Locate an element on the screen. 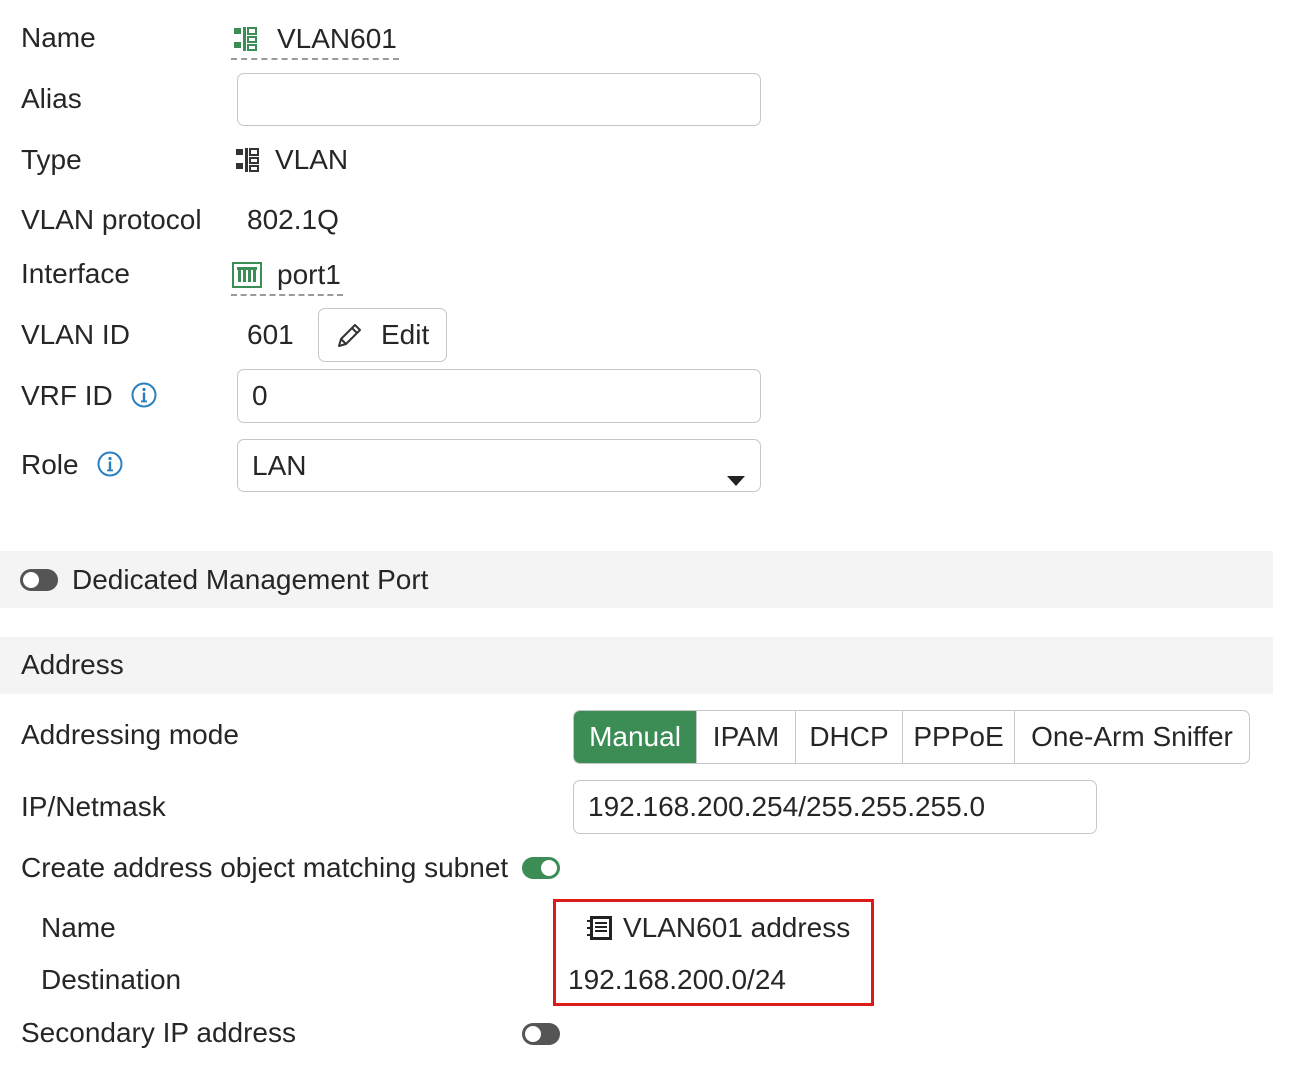 The width and height of the screenshot is (1303, 1084). create-address-object-label: Create address object matching subnet is located at coordinates (265, 867).